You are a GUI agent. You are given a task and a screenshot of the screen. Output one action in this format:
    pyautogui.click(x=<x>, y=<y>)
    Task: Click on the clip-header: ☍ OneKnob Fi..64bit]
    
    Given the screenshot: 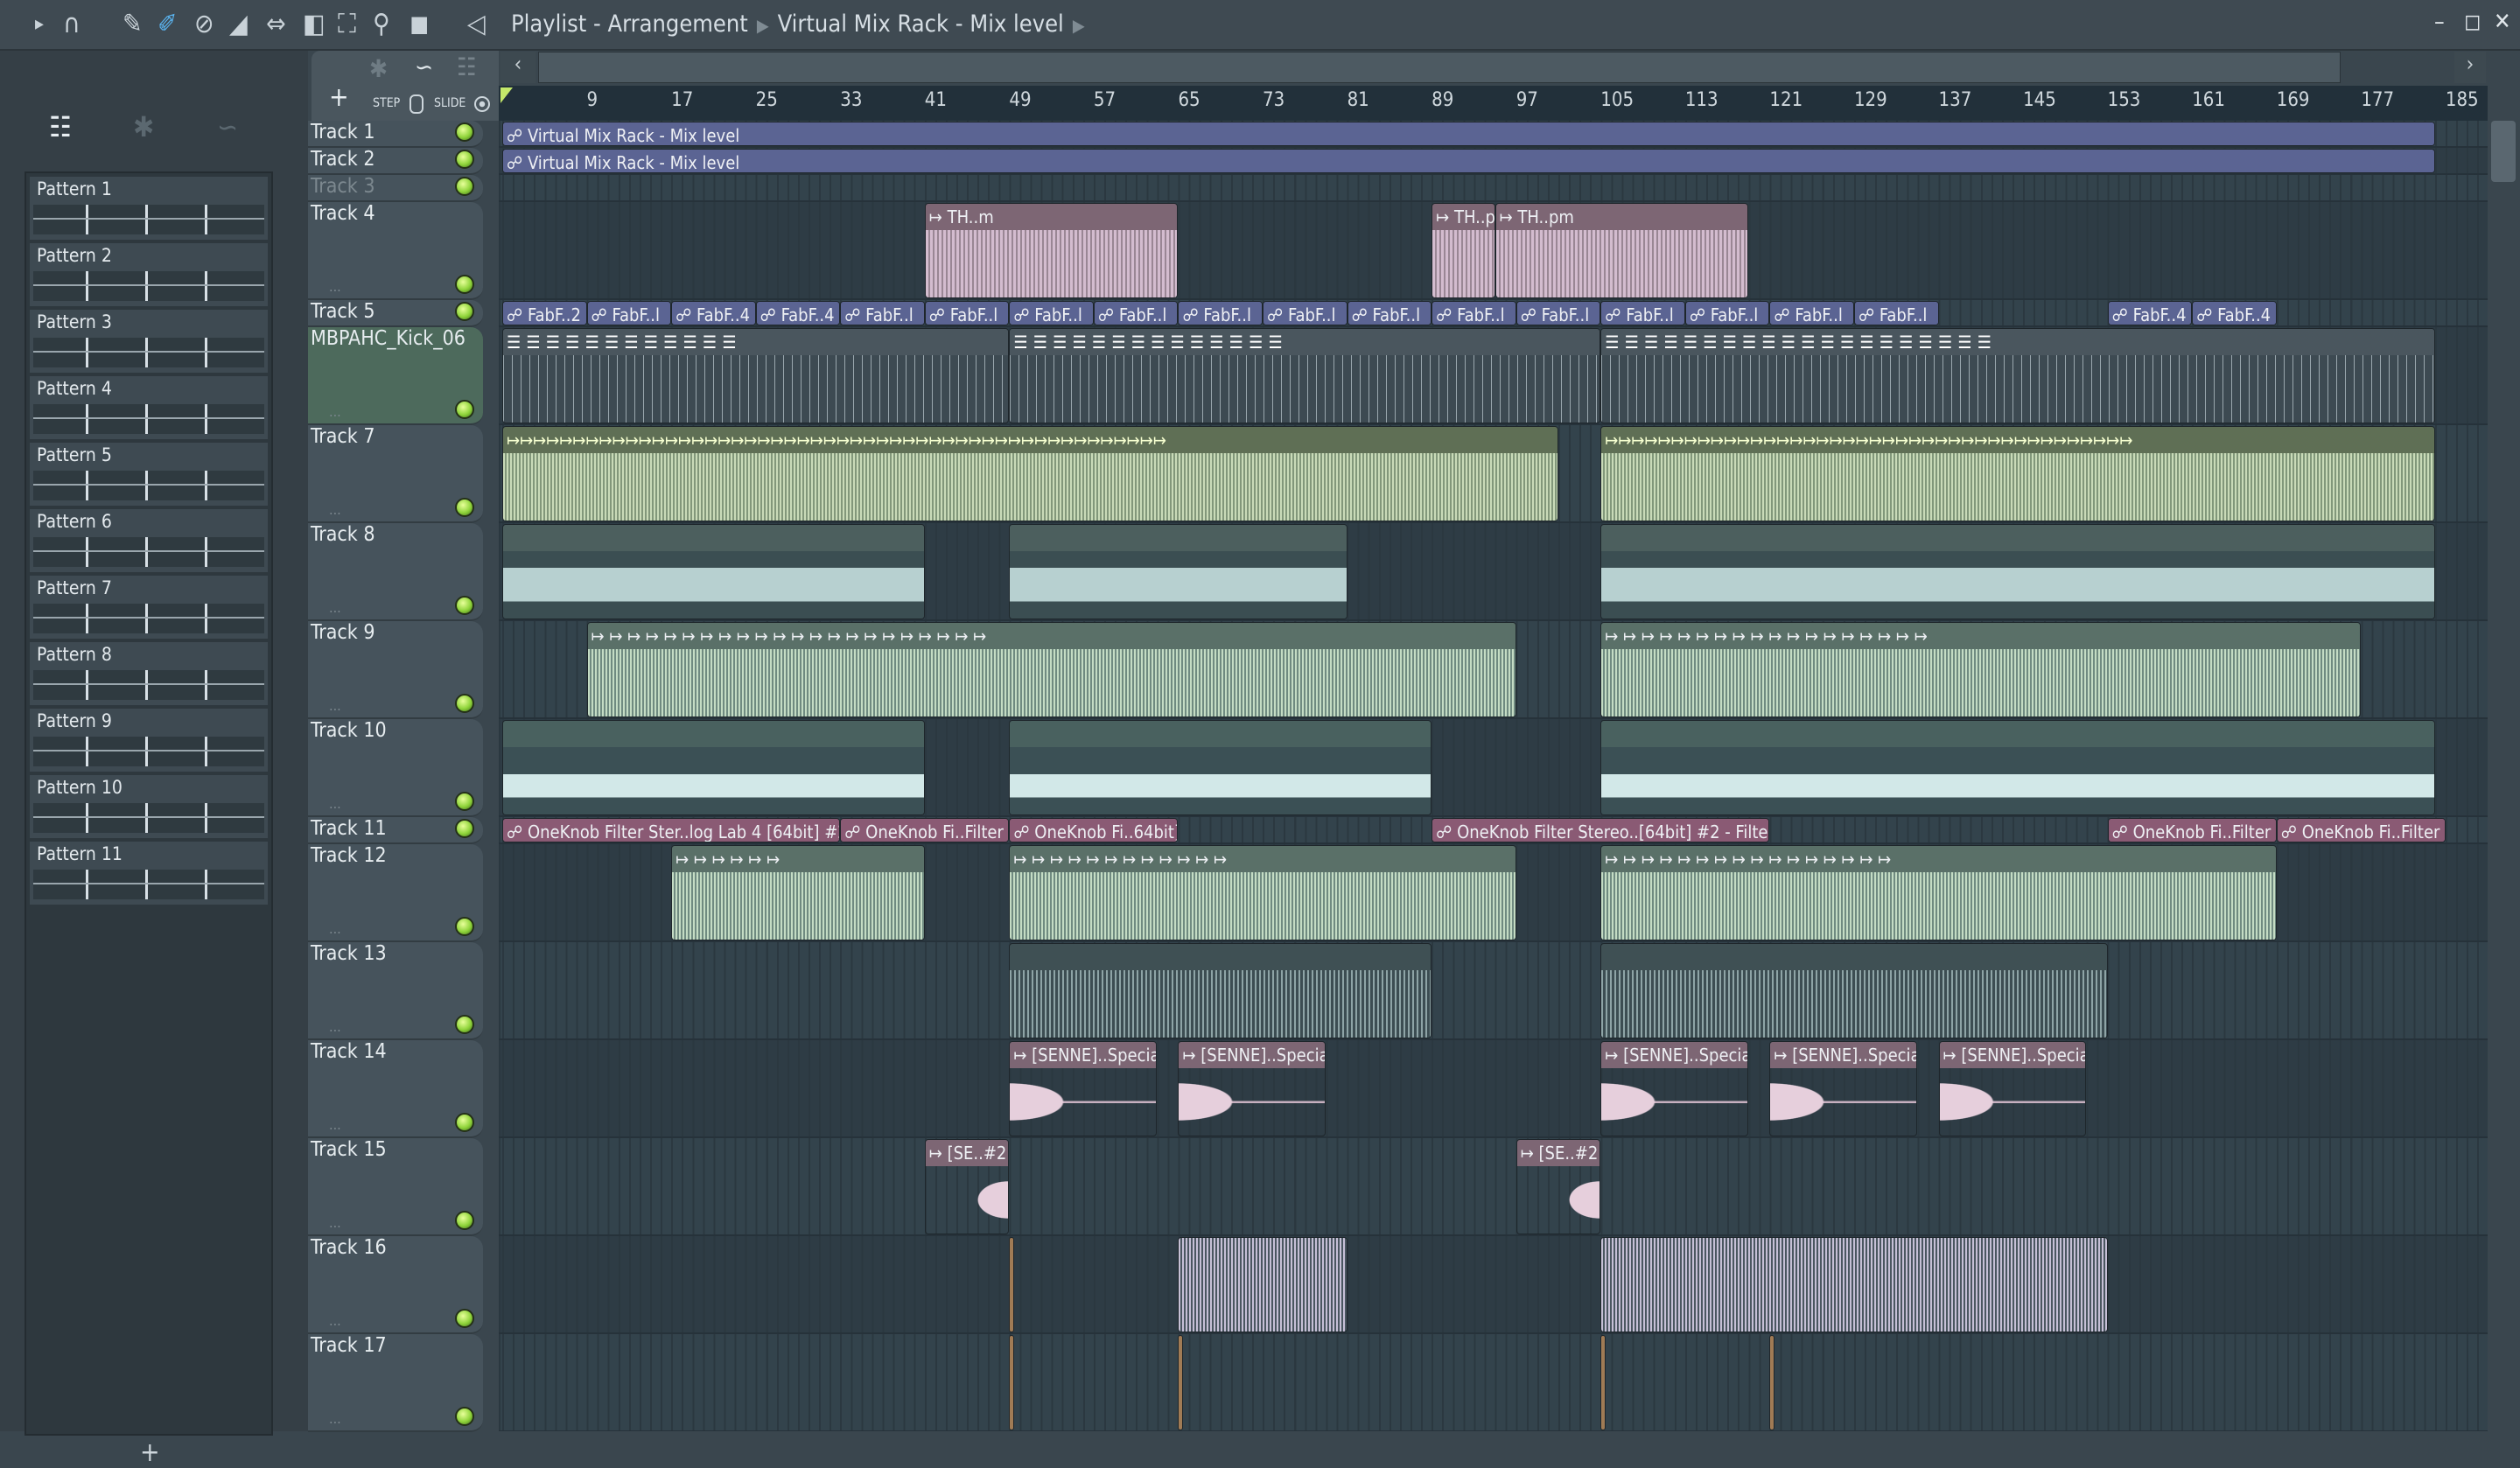 What is the action you would take?
    pyautogui.click(x=1094, y=830)
    